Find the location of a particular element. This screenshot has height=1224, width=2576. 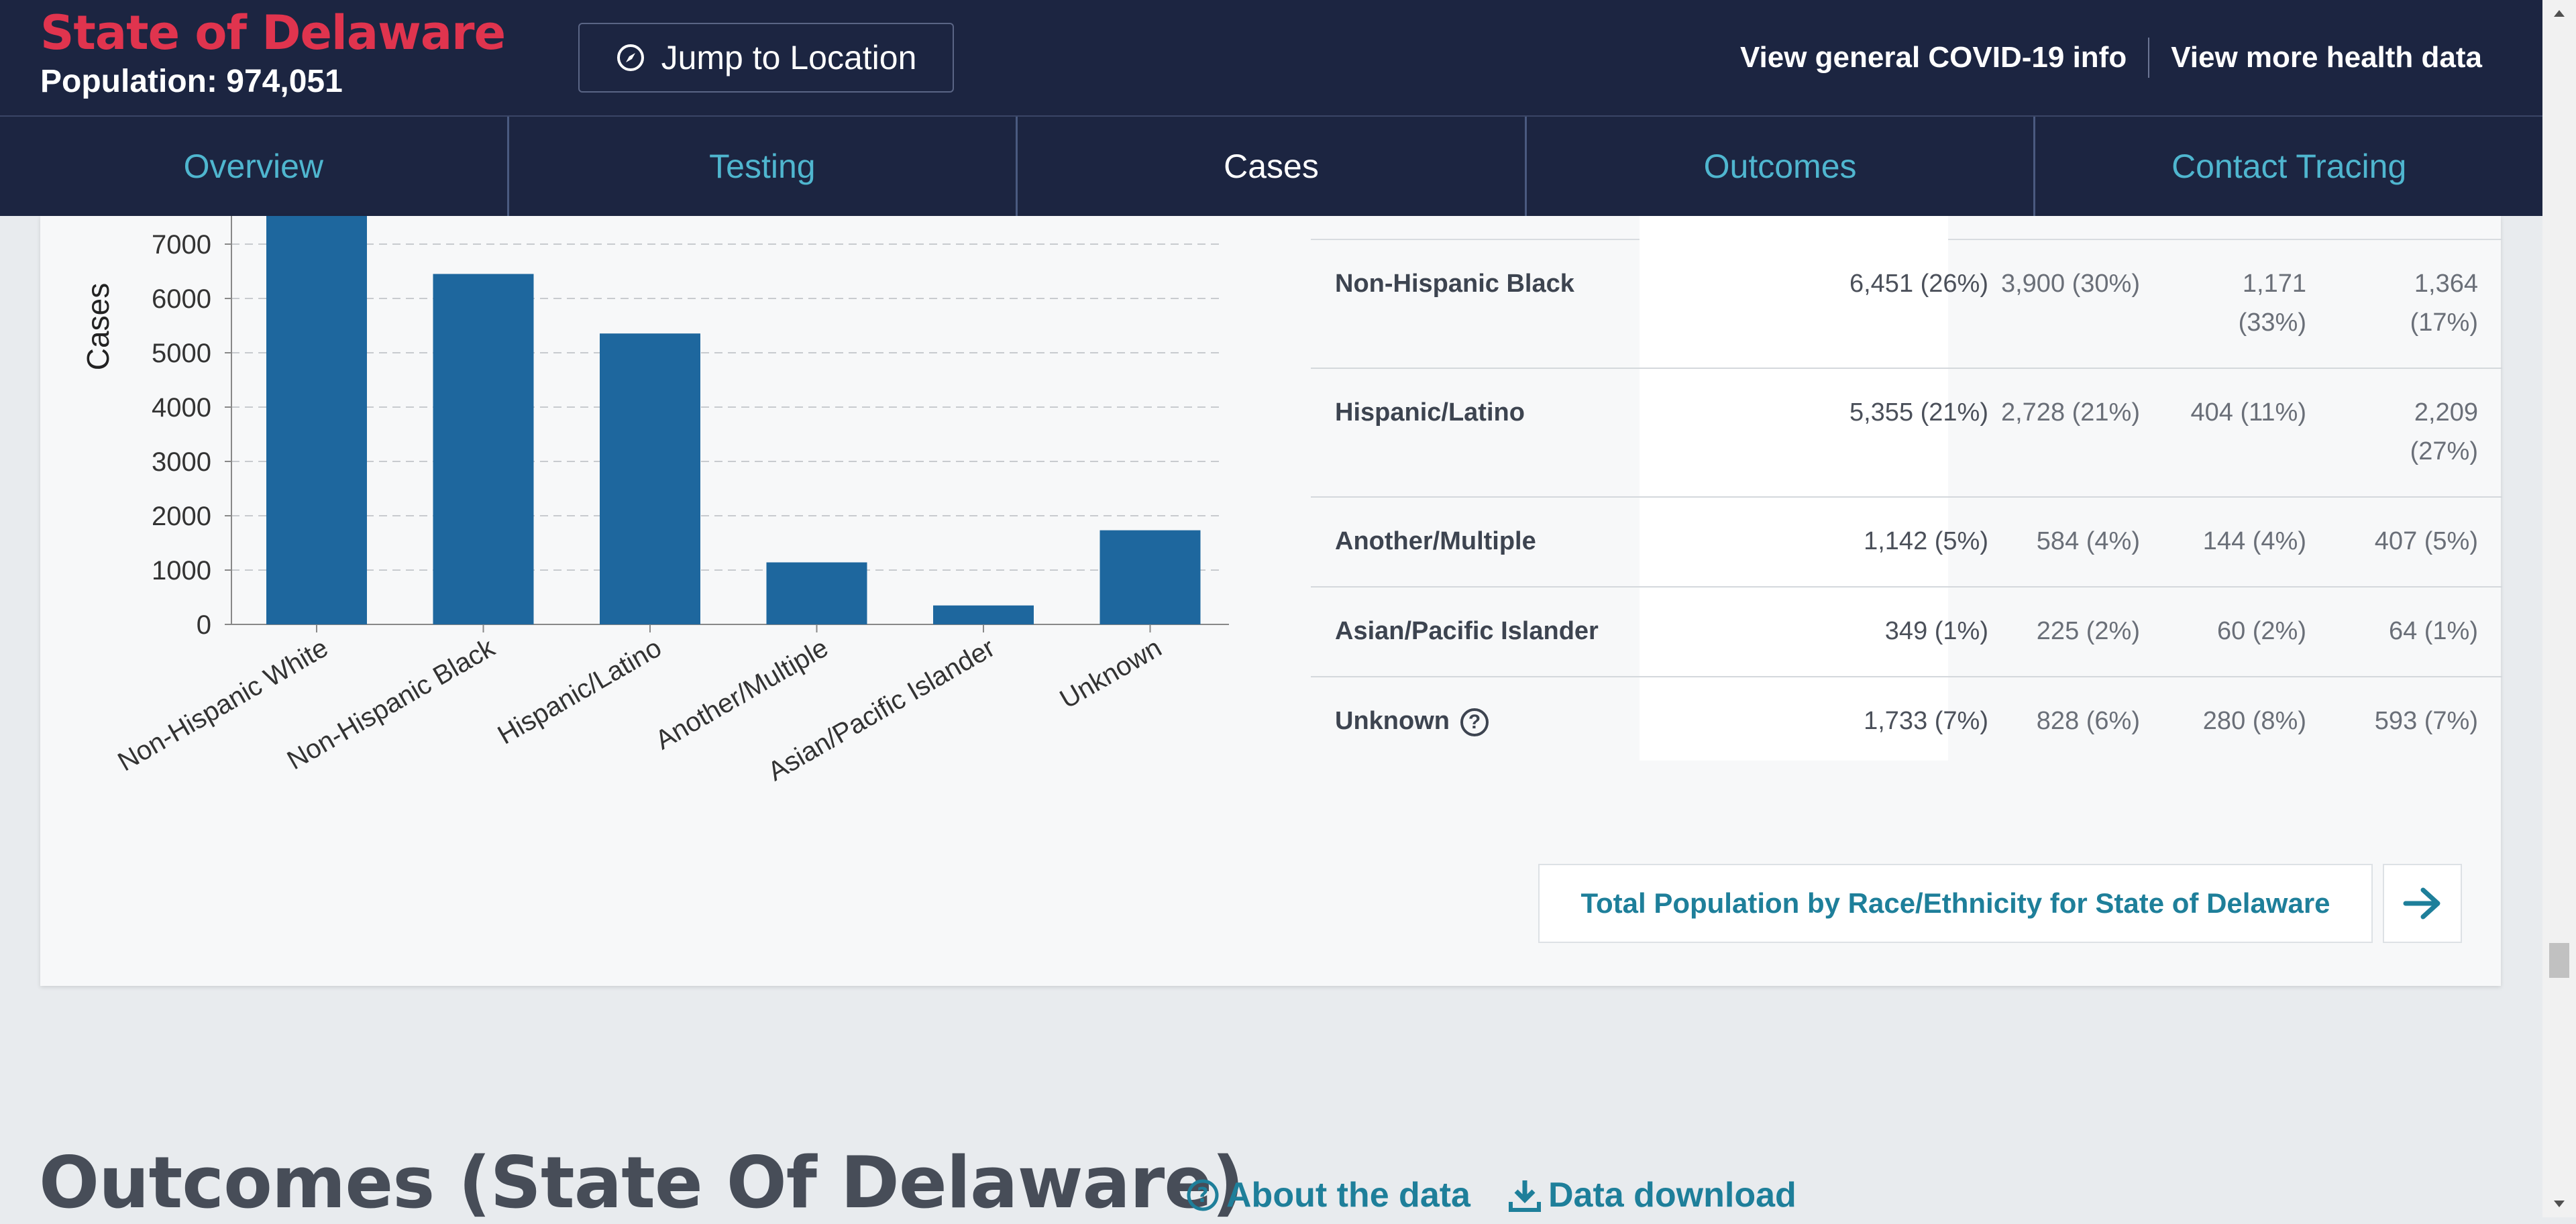

scroll-down-arrow-icon is located at coordinates (2559, 1203).